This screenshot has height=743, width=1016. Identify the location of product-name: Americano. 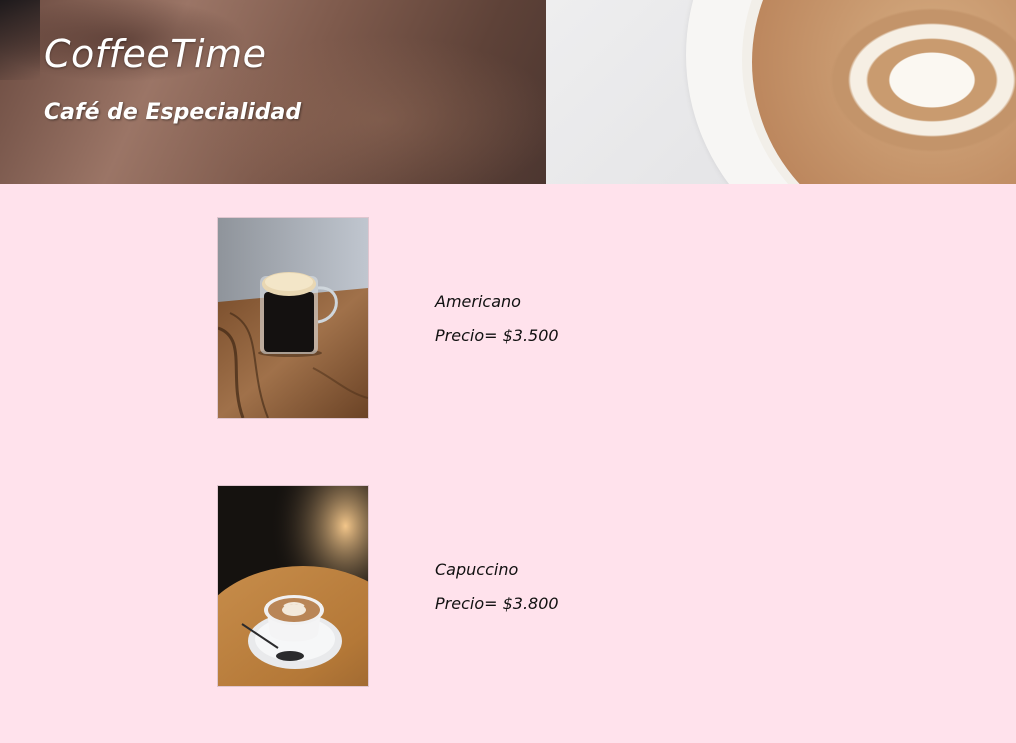
(478, 301).